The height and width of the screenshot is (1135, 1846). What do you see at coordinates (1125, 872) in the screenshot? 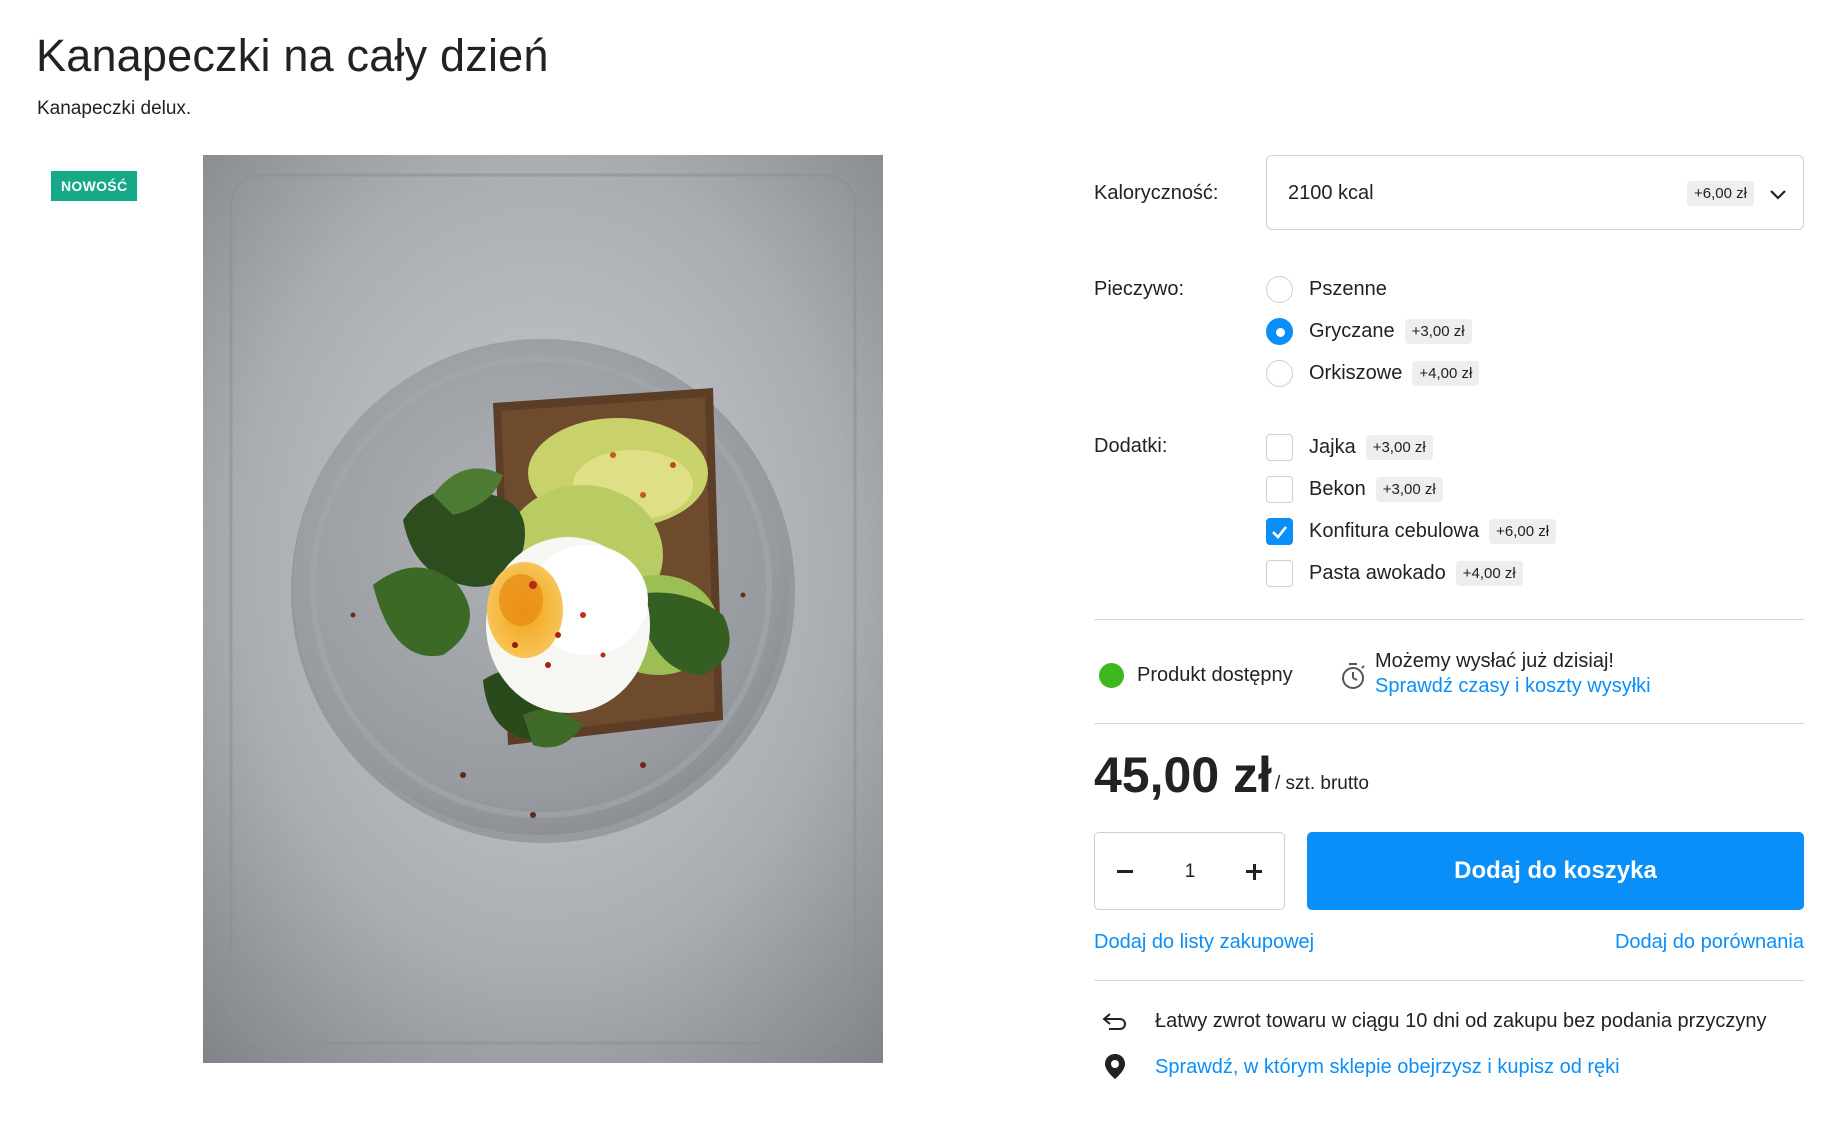
I see `minus-icon` at bounding box center [1125, 872].